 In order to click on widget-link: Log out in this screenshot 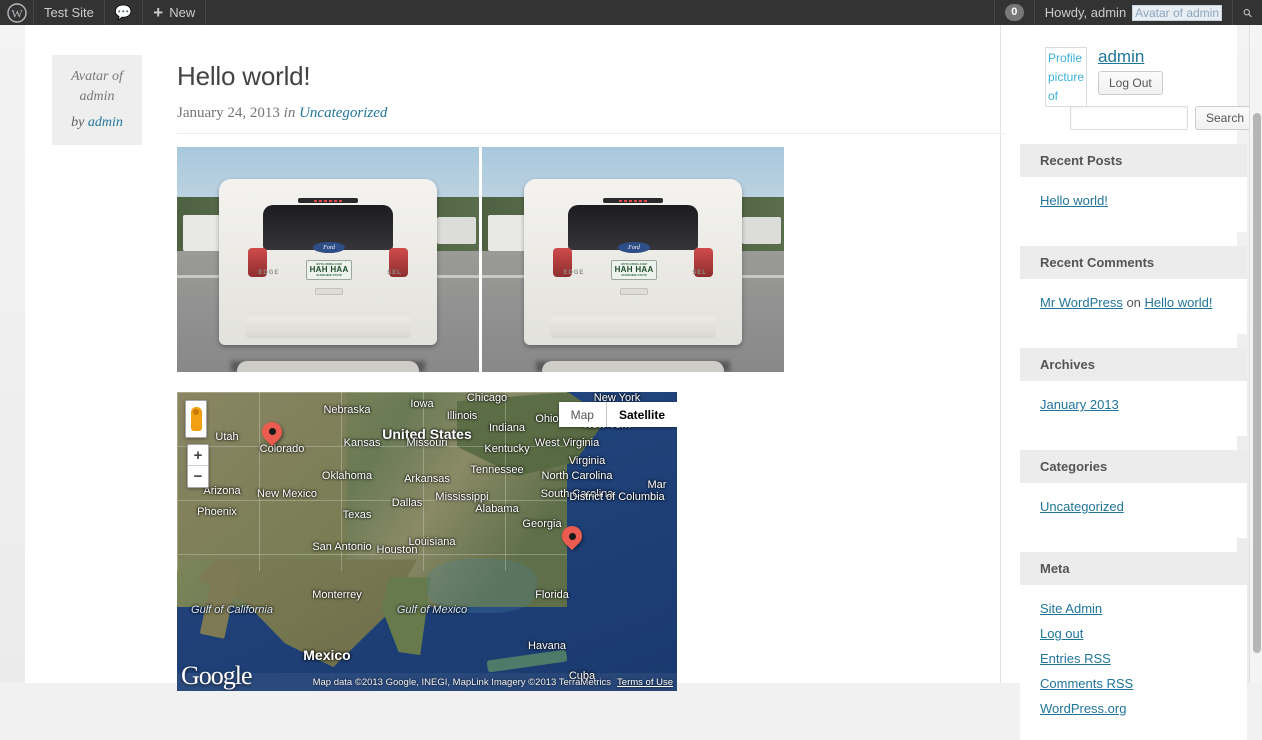, I will do `click(1061, 633)`.